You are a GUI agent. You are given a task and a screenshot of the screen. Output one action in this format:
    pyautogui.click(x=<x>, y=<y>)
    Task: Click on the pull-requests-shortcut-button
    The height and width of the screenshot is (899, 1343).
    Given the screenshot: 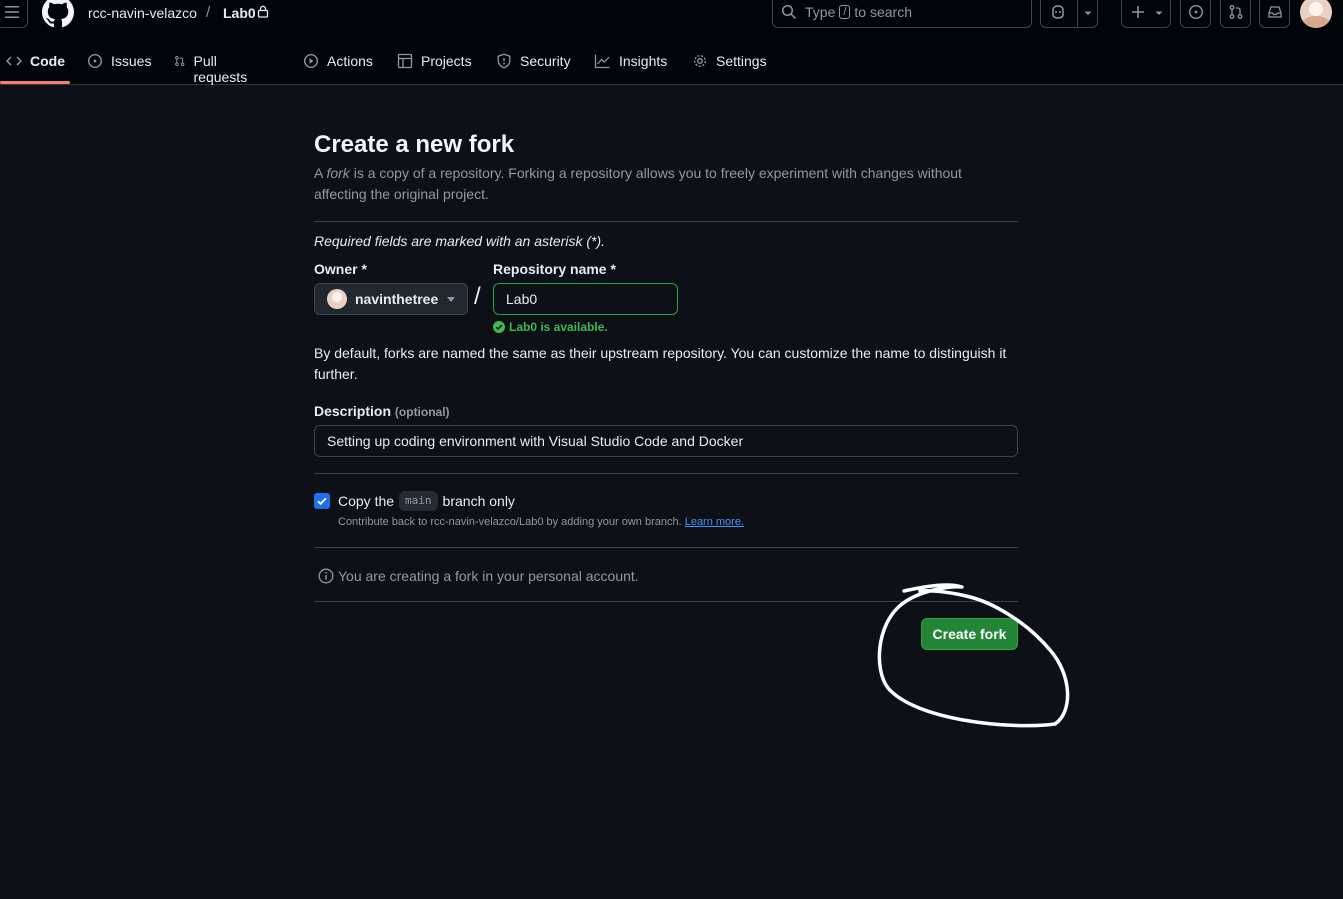 What is the action you would take?
    pyautogui.click(x=1235, y=14)
    